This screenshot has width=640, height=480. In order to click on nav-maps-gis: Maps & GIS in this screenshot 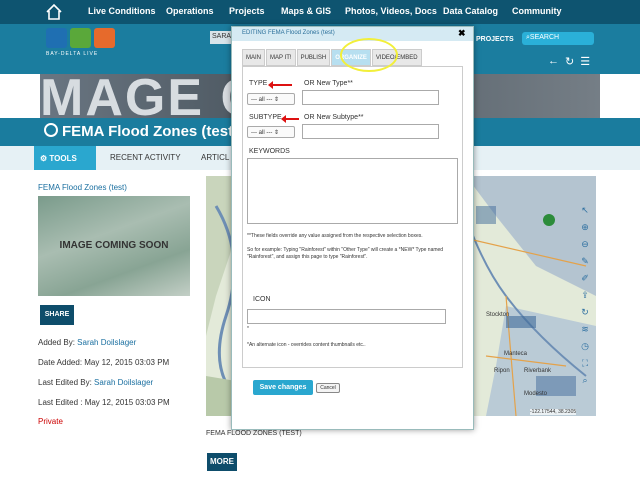, I will do `click(306, 11)`.